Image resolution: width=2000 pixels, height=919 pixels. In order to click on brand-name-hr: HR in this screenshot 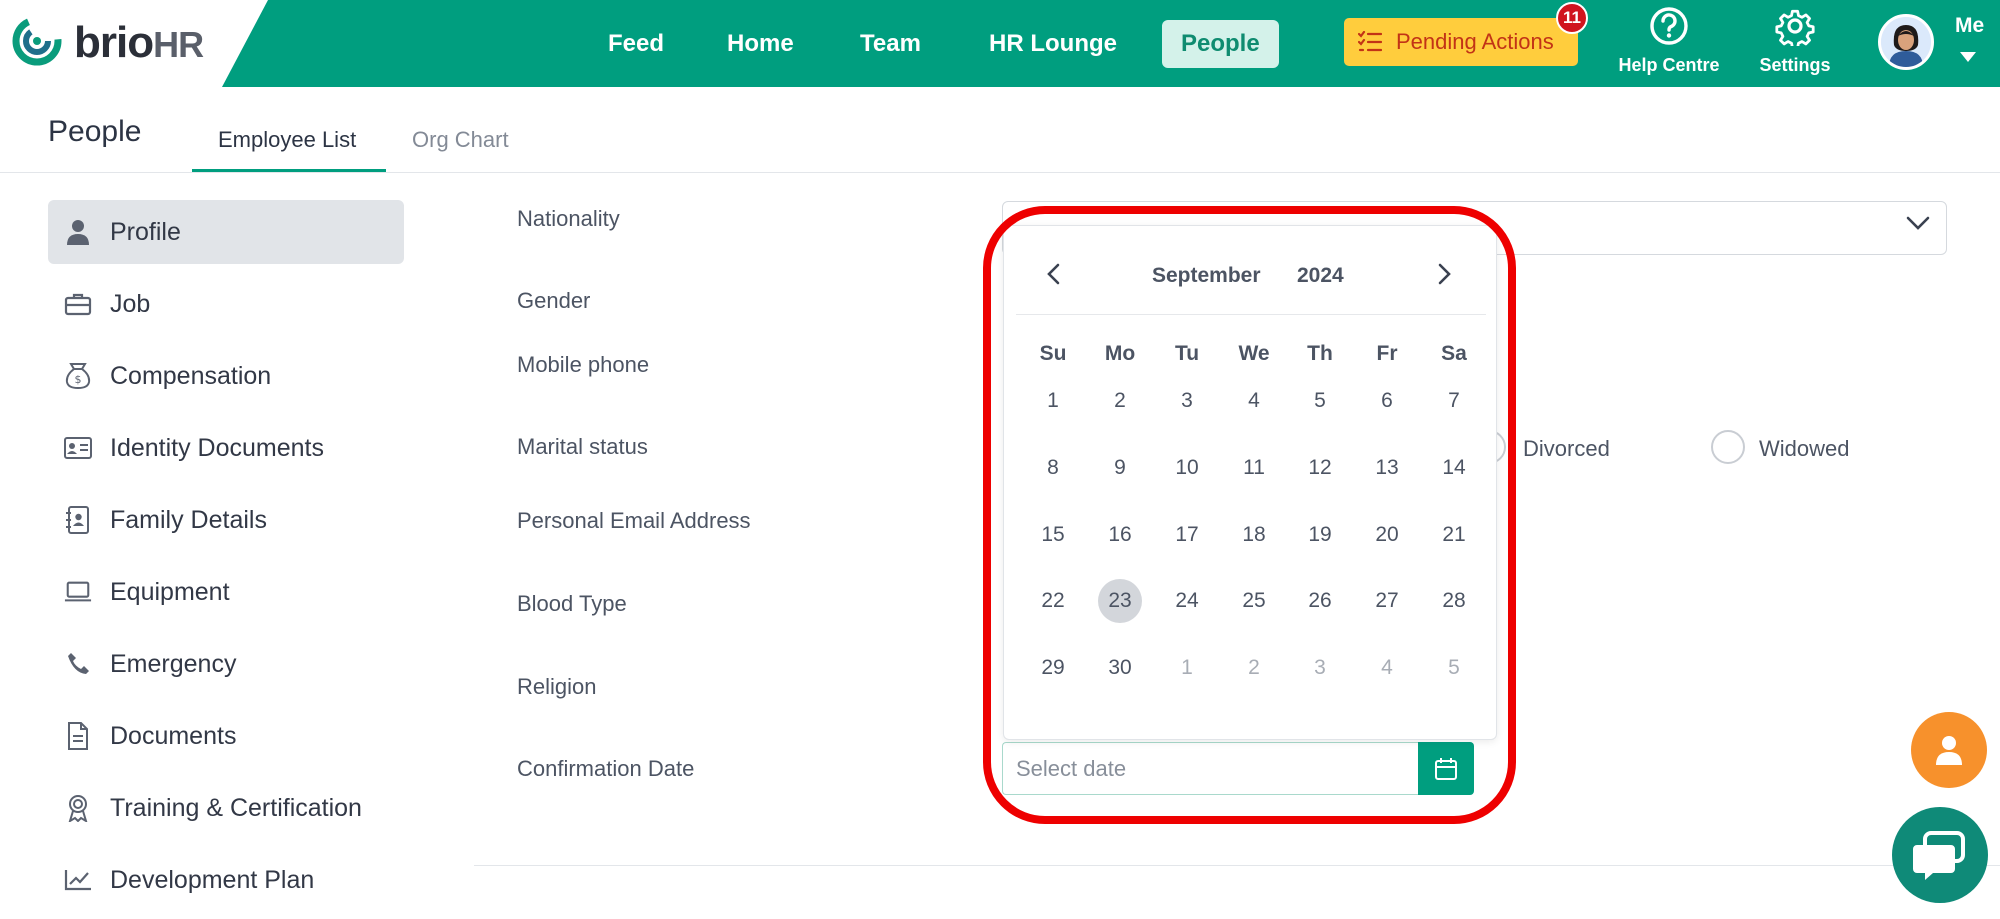, I will do `click(178, 44)`.